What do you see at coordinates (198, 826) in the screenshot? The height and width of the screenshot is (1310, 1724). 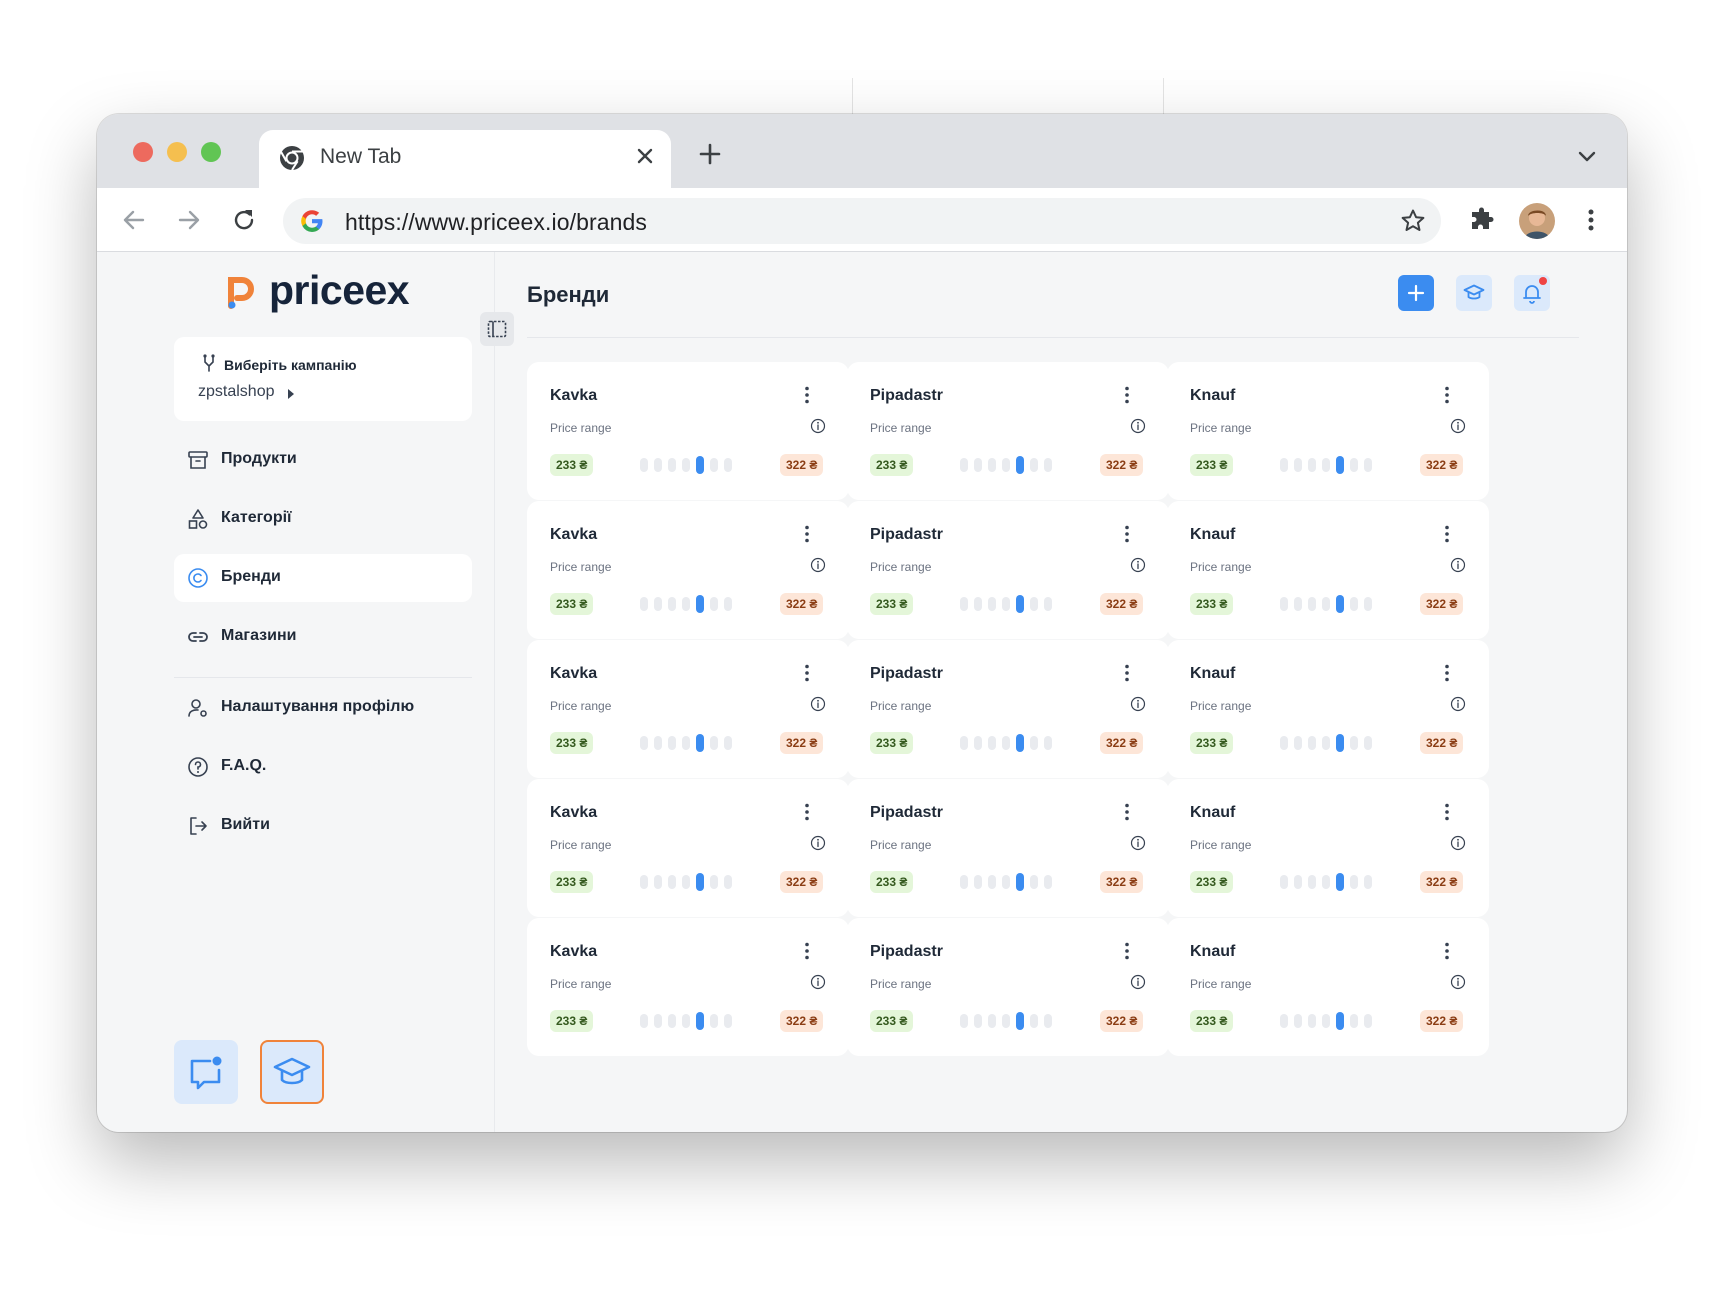 I see `logout-icon` at bounding box center [198, 826].